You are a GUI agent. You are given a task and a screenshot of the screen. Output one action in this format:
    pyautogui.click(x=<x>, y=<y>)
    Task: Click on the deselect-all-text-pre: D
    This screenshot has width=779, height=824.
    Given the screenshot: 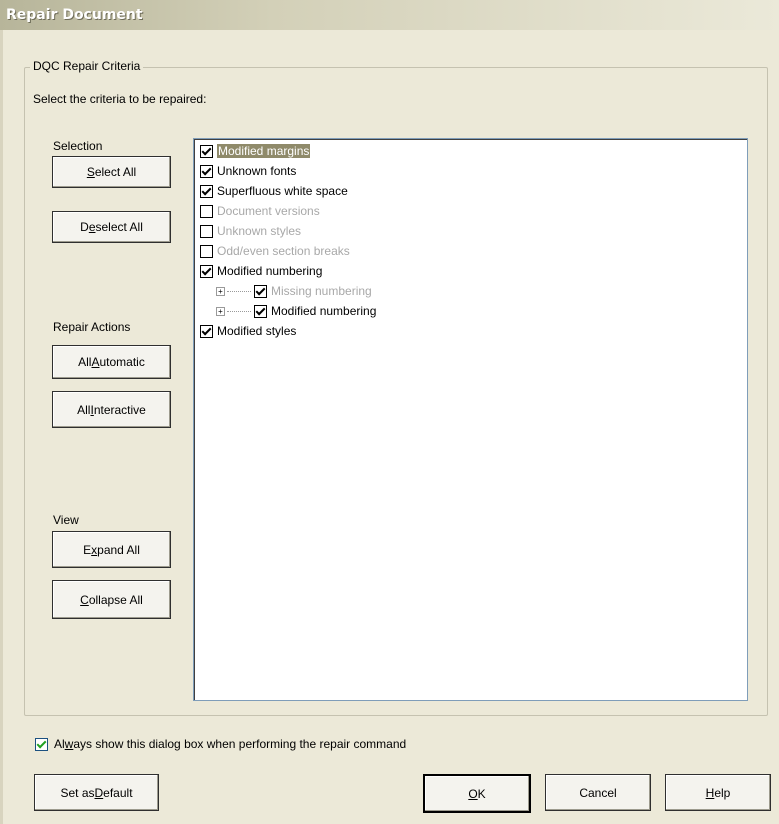 What is the action you would take?
    pyautogui.click(x=84, y=227)
    